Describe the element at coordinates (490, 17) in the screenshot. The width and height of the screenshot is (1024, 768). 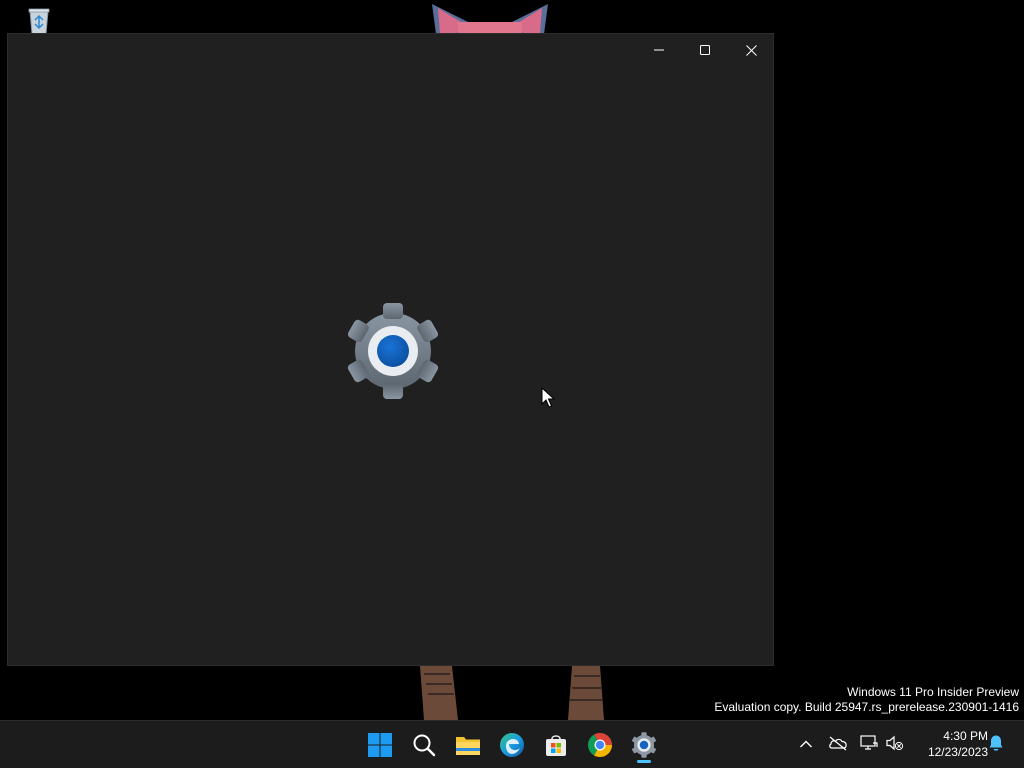
I see `wallpaper-character-ears` at that location.